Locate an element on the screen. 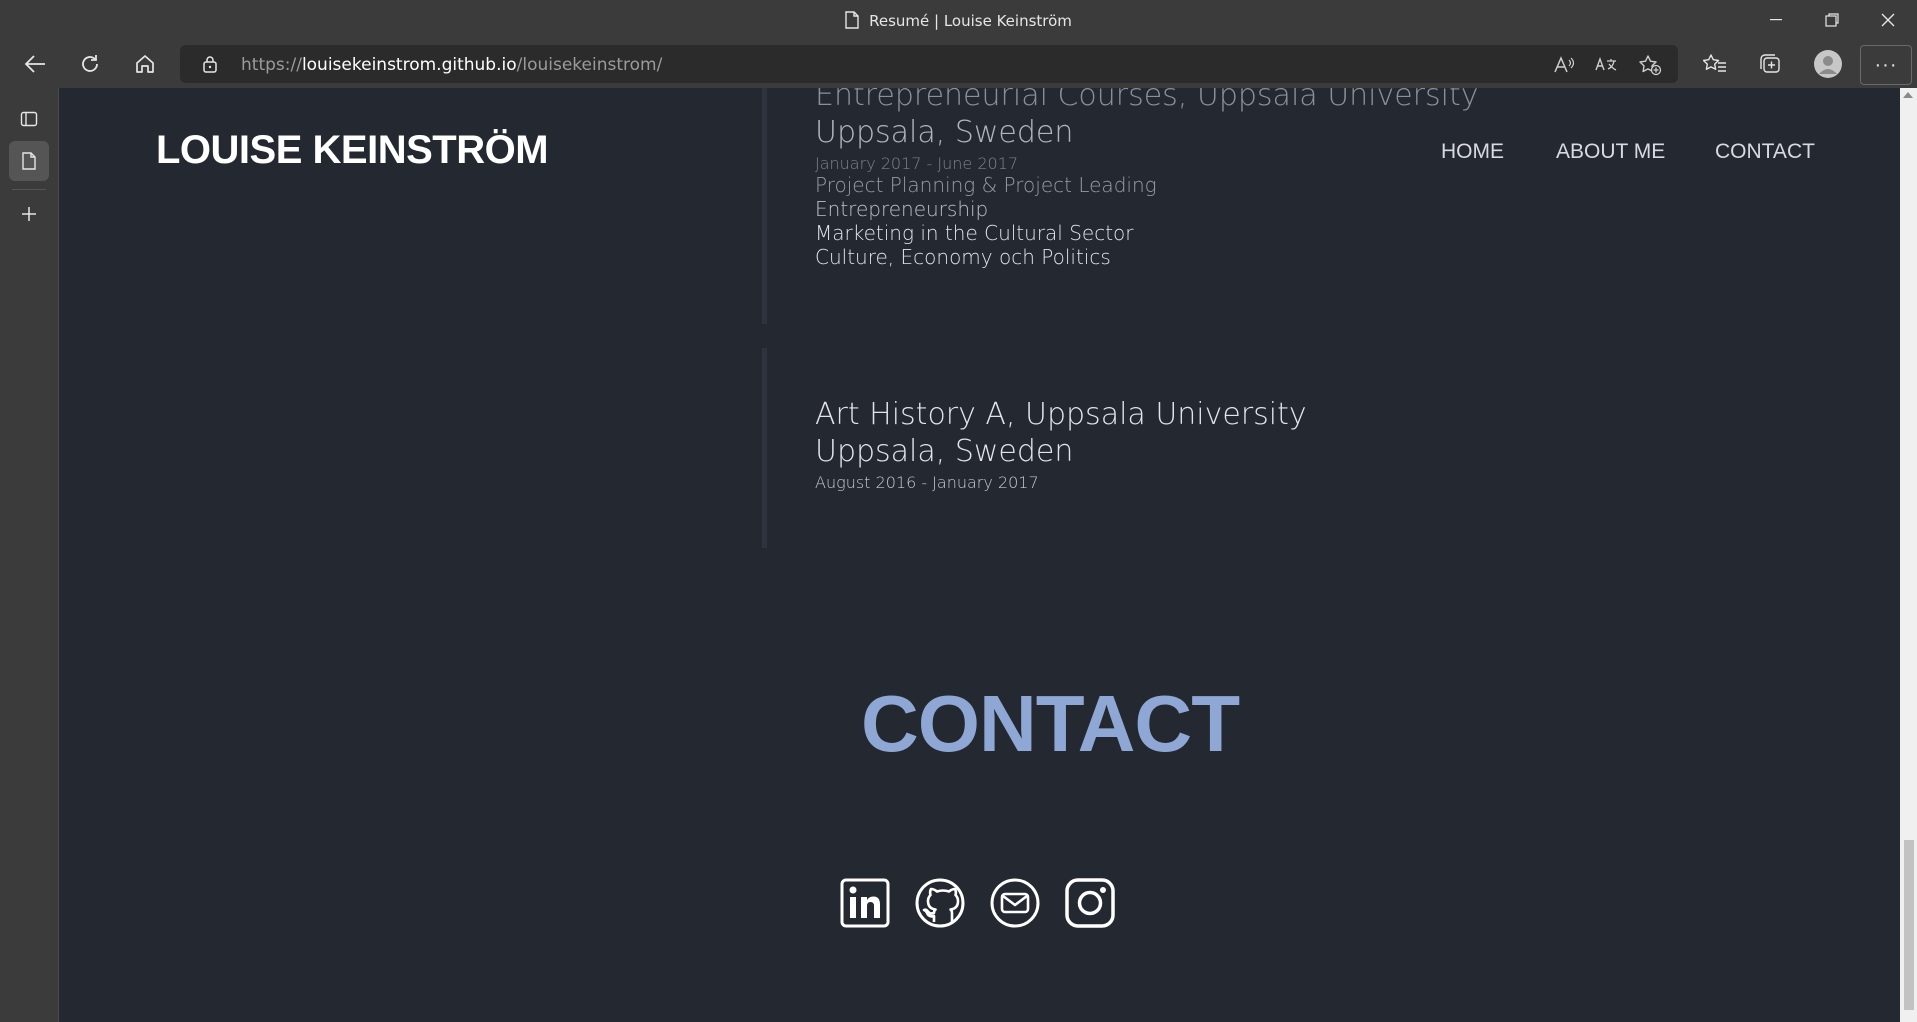 The width and height of the screenshot is (1917, 1022). back-button is located at coordinates (35, 64).